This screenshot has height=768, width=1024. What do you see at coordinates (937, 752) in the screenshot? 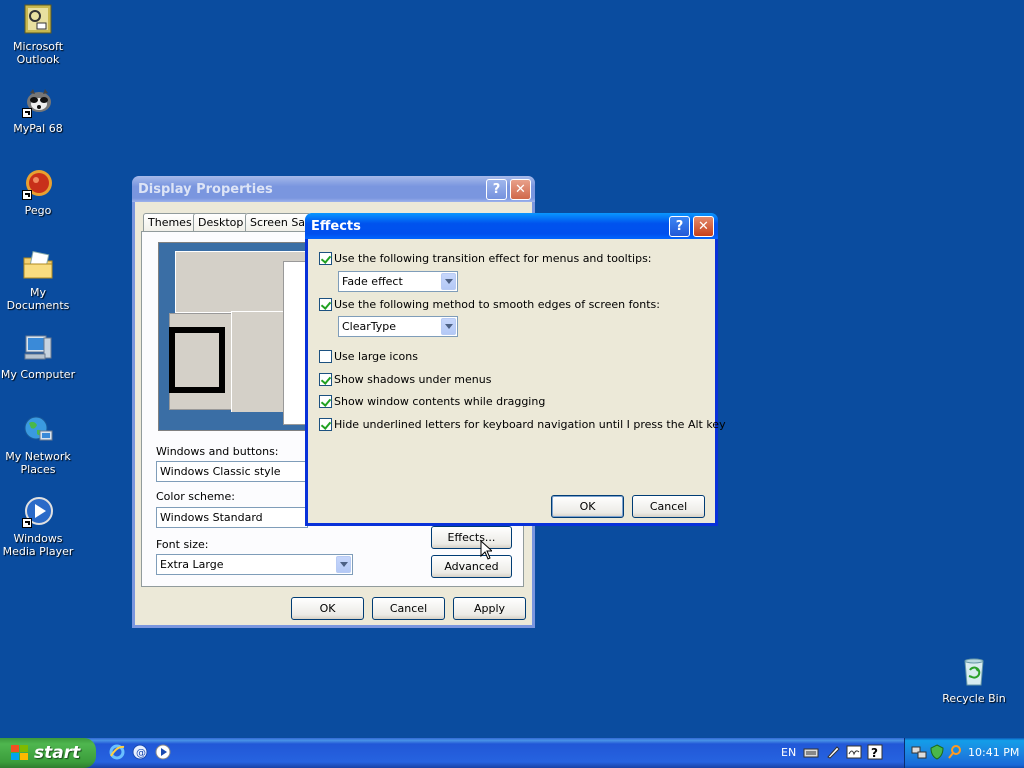
I see `security-shield-icon` at bounding box center [937, 752].